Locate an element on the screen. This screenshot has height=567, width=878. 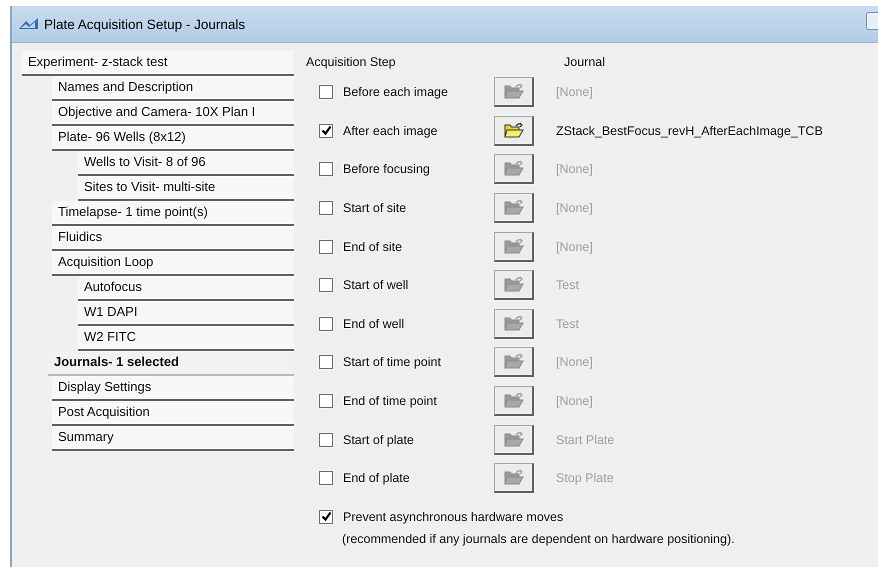
step-label: Start of site is located at coordinates (374, 208).